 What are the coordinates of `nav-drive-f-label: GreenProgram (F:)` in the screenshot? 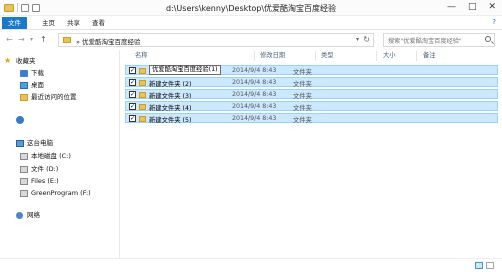 It's located at (61, 193).